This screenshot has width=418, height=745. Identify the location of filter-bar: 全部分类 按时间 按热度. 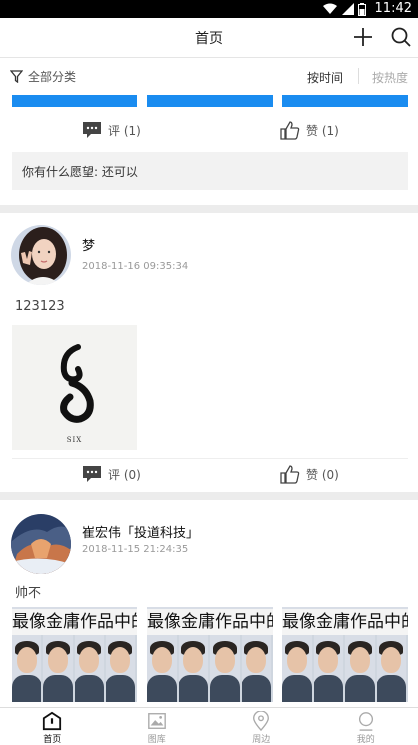
(209, 77).